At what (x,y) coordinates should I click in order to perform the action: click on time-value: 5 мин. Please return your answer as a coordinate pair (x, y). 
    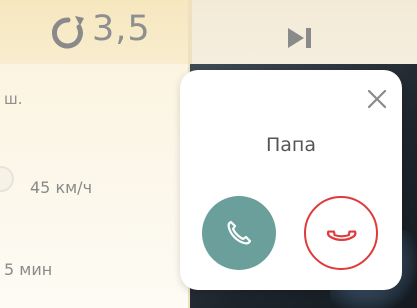
    Looking at the image, I should click on (28, 269).